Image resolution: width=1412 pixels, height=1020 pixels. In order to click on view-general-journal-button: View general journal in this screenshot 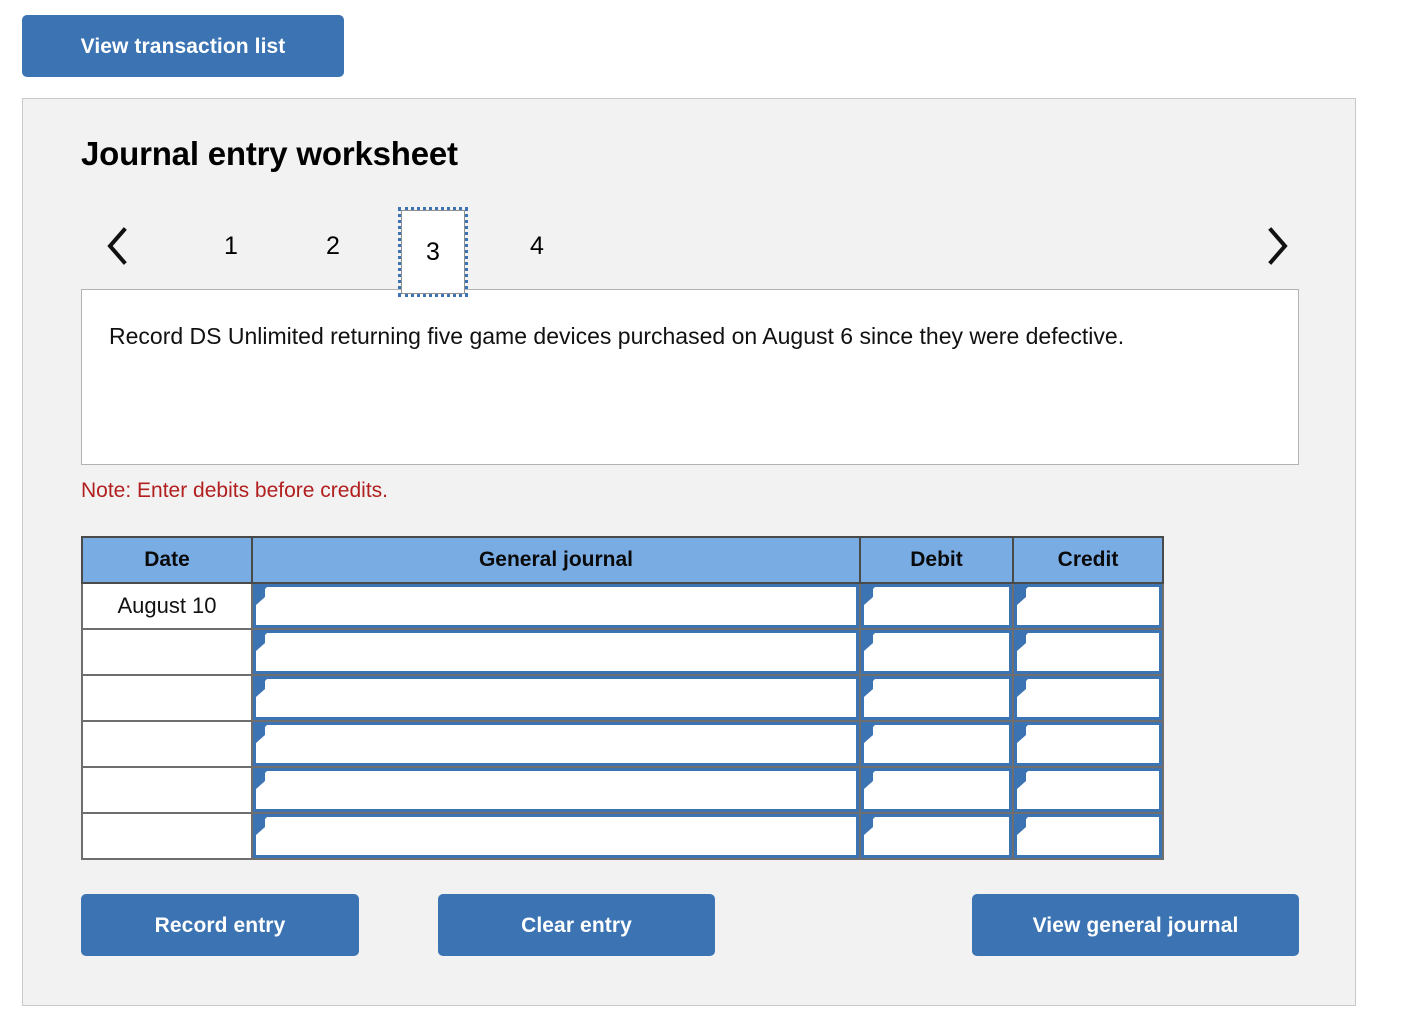, I will do `click(1135, 925)`.